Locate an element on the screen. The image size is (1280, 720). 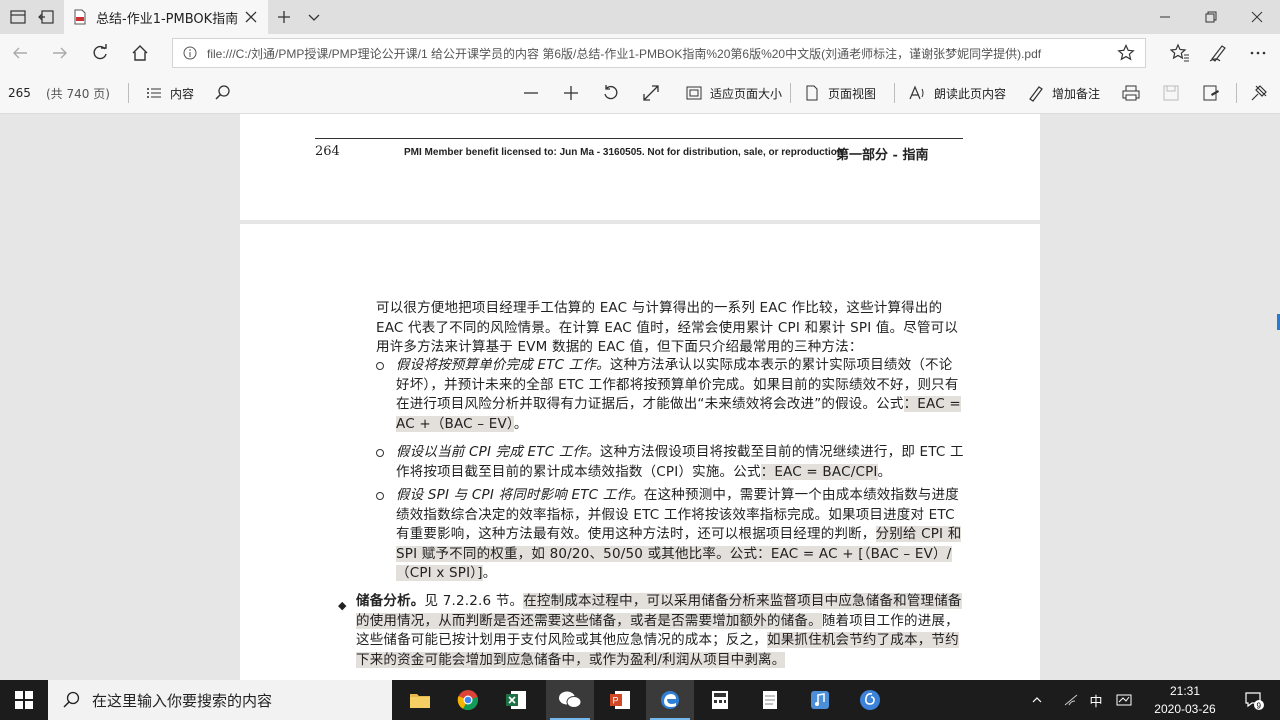
page-view-label: 页面视图 is located at coordinates (852, 93).